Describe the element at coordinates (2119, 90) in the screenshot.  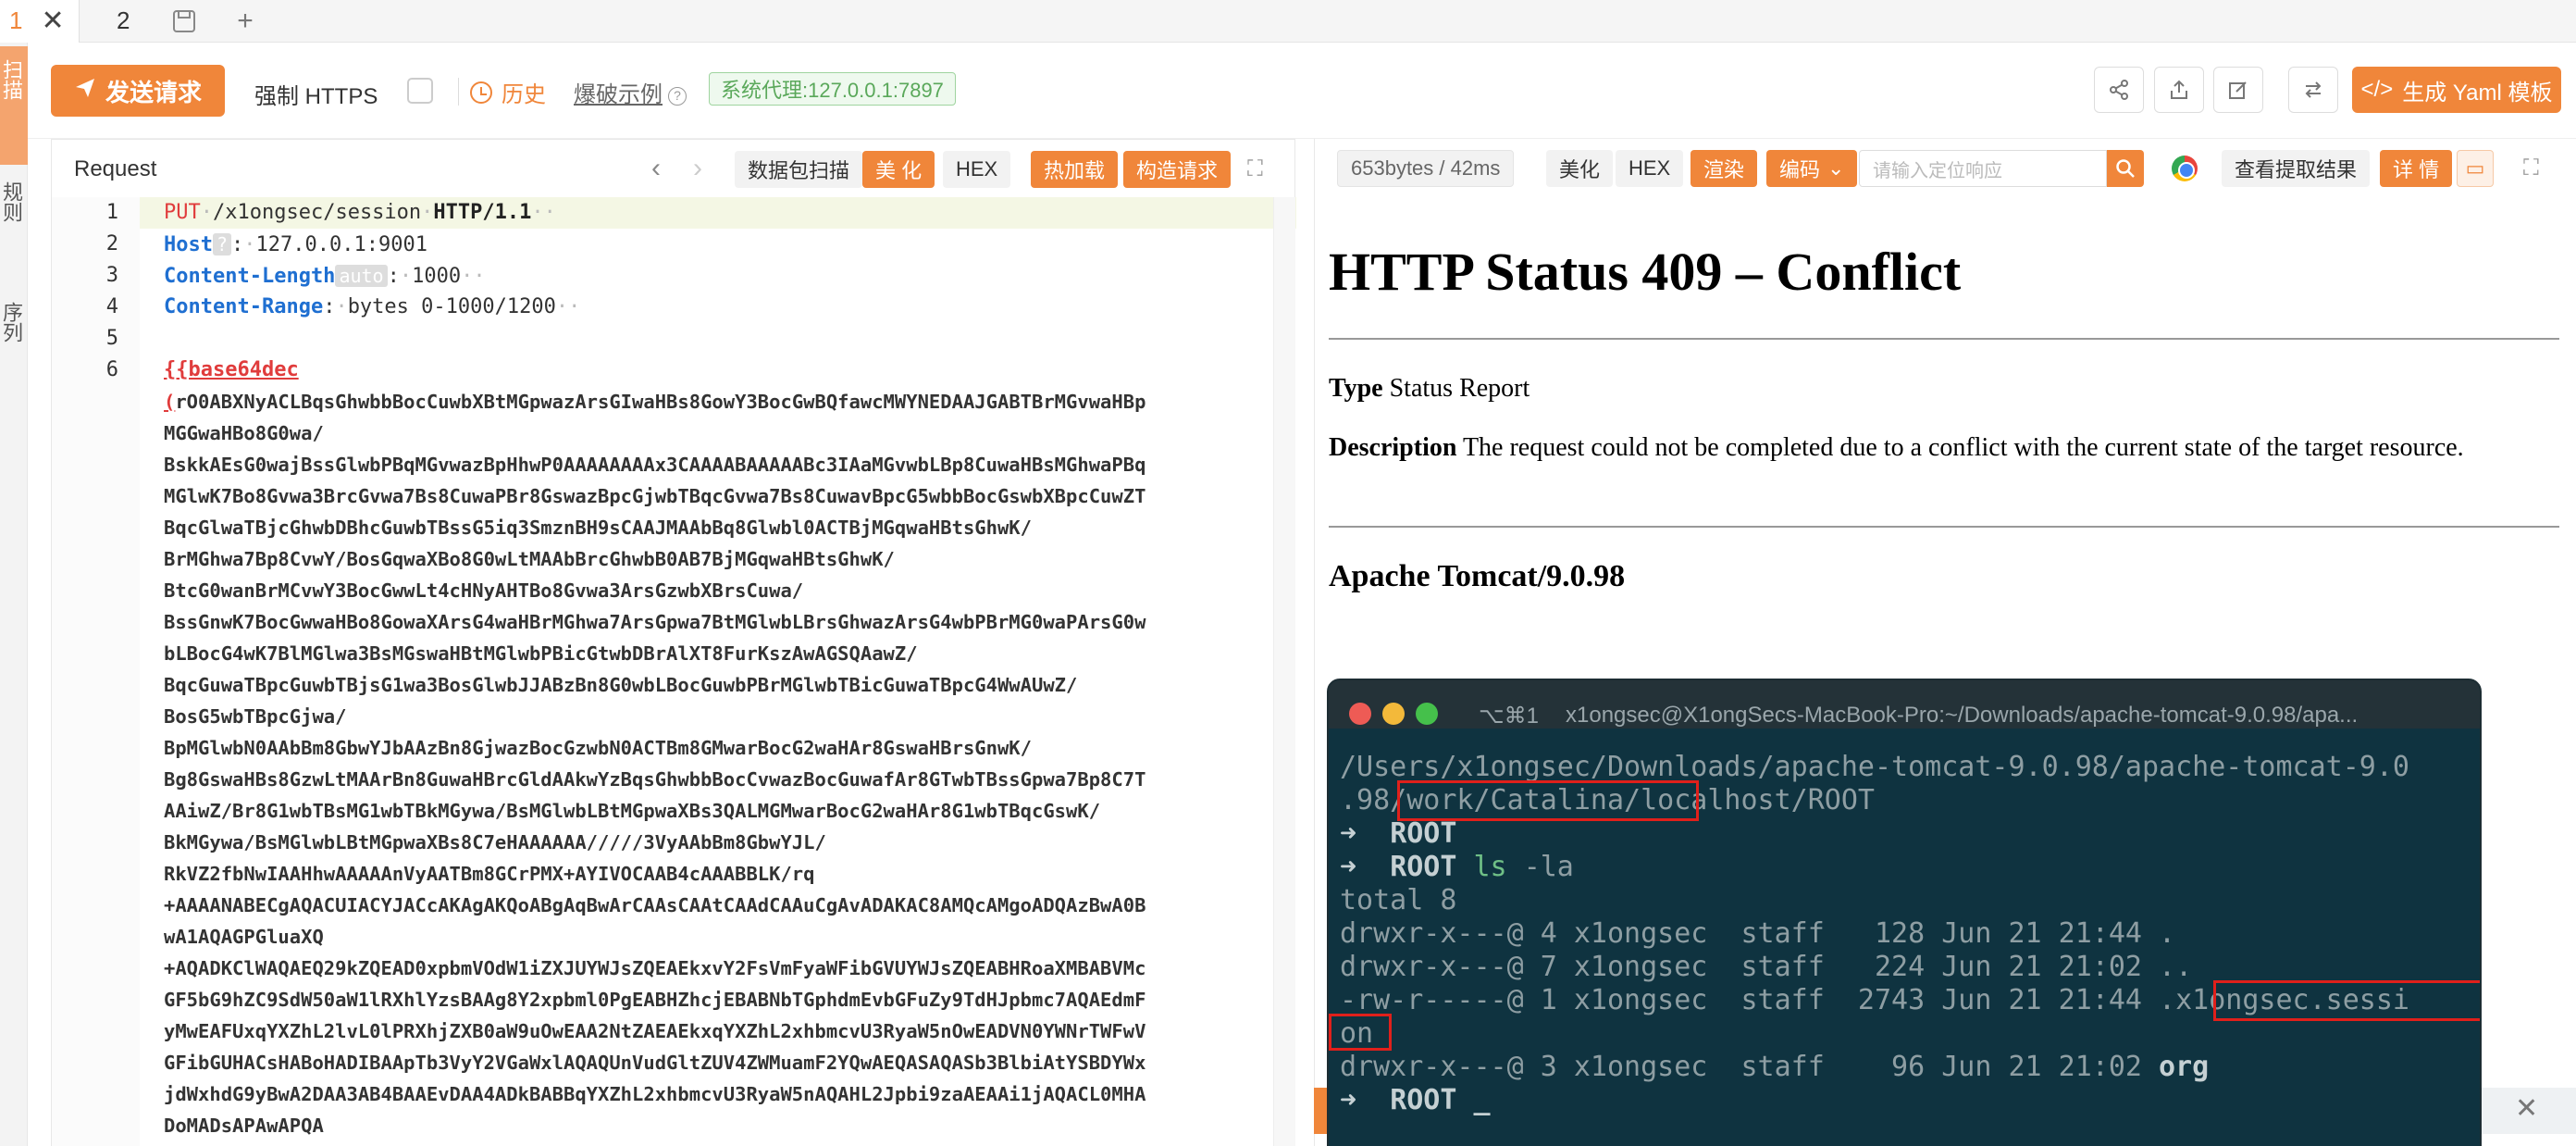
I see `share-icon` at that location.